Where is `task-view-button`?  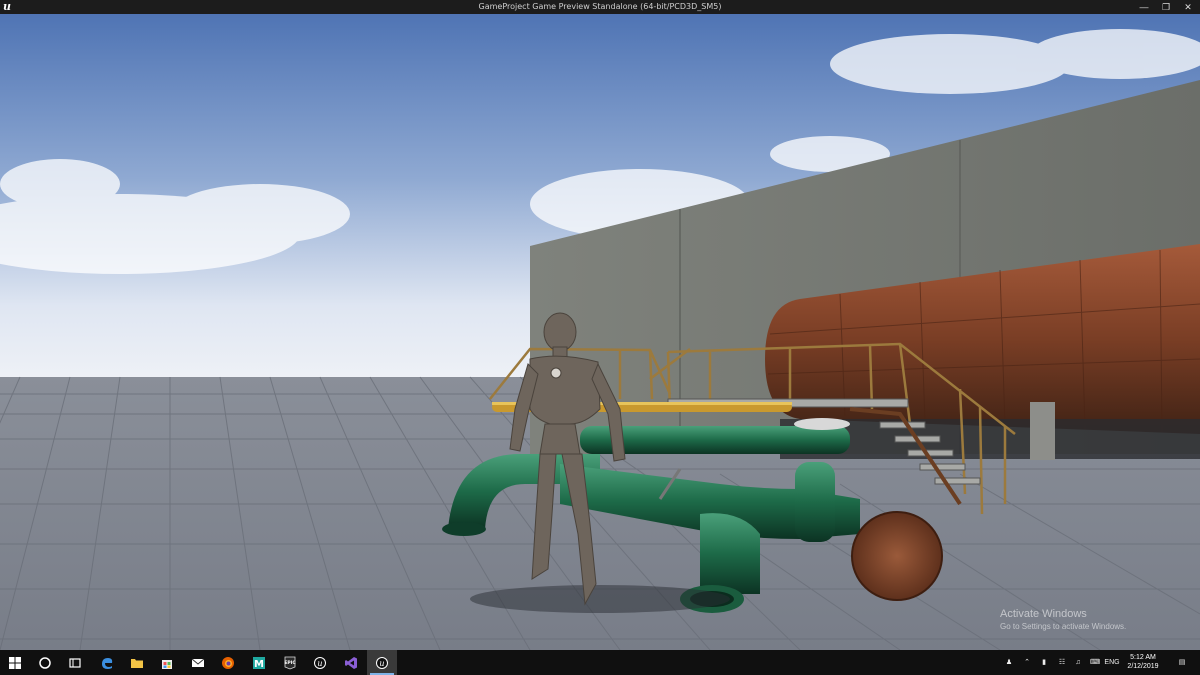 task-view-button is located at coordinates (75, 662).